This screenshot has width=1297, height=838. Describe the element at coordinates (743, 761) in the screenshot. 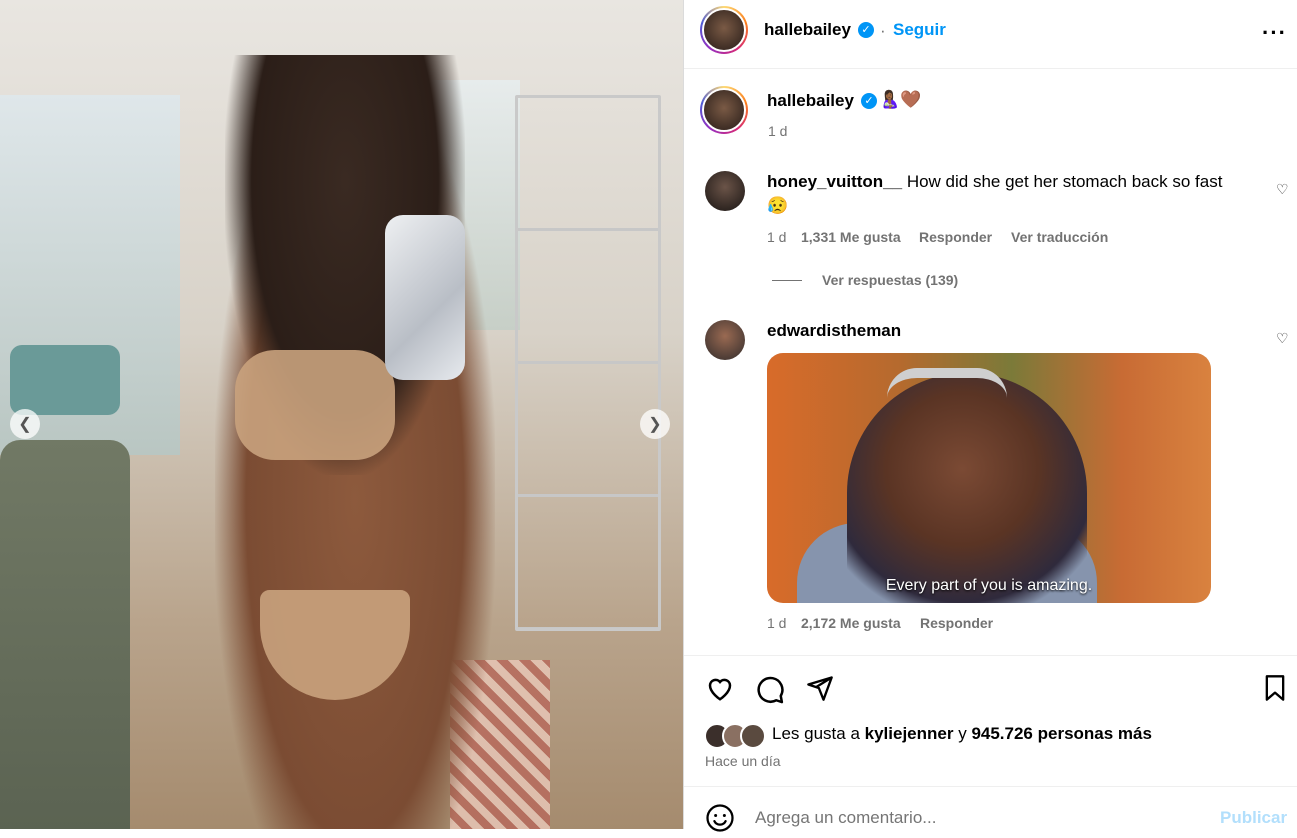

I see `post-time: Hace un día` at that location.